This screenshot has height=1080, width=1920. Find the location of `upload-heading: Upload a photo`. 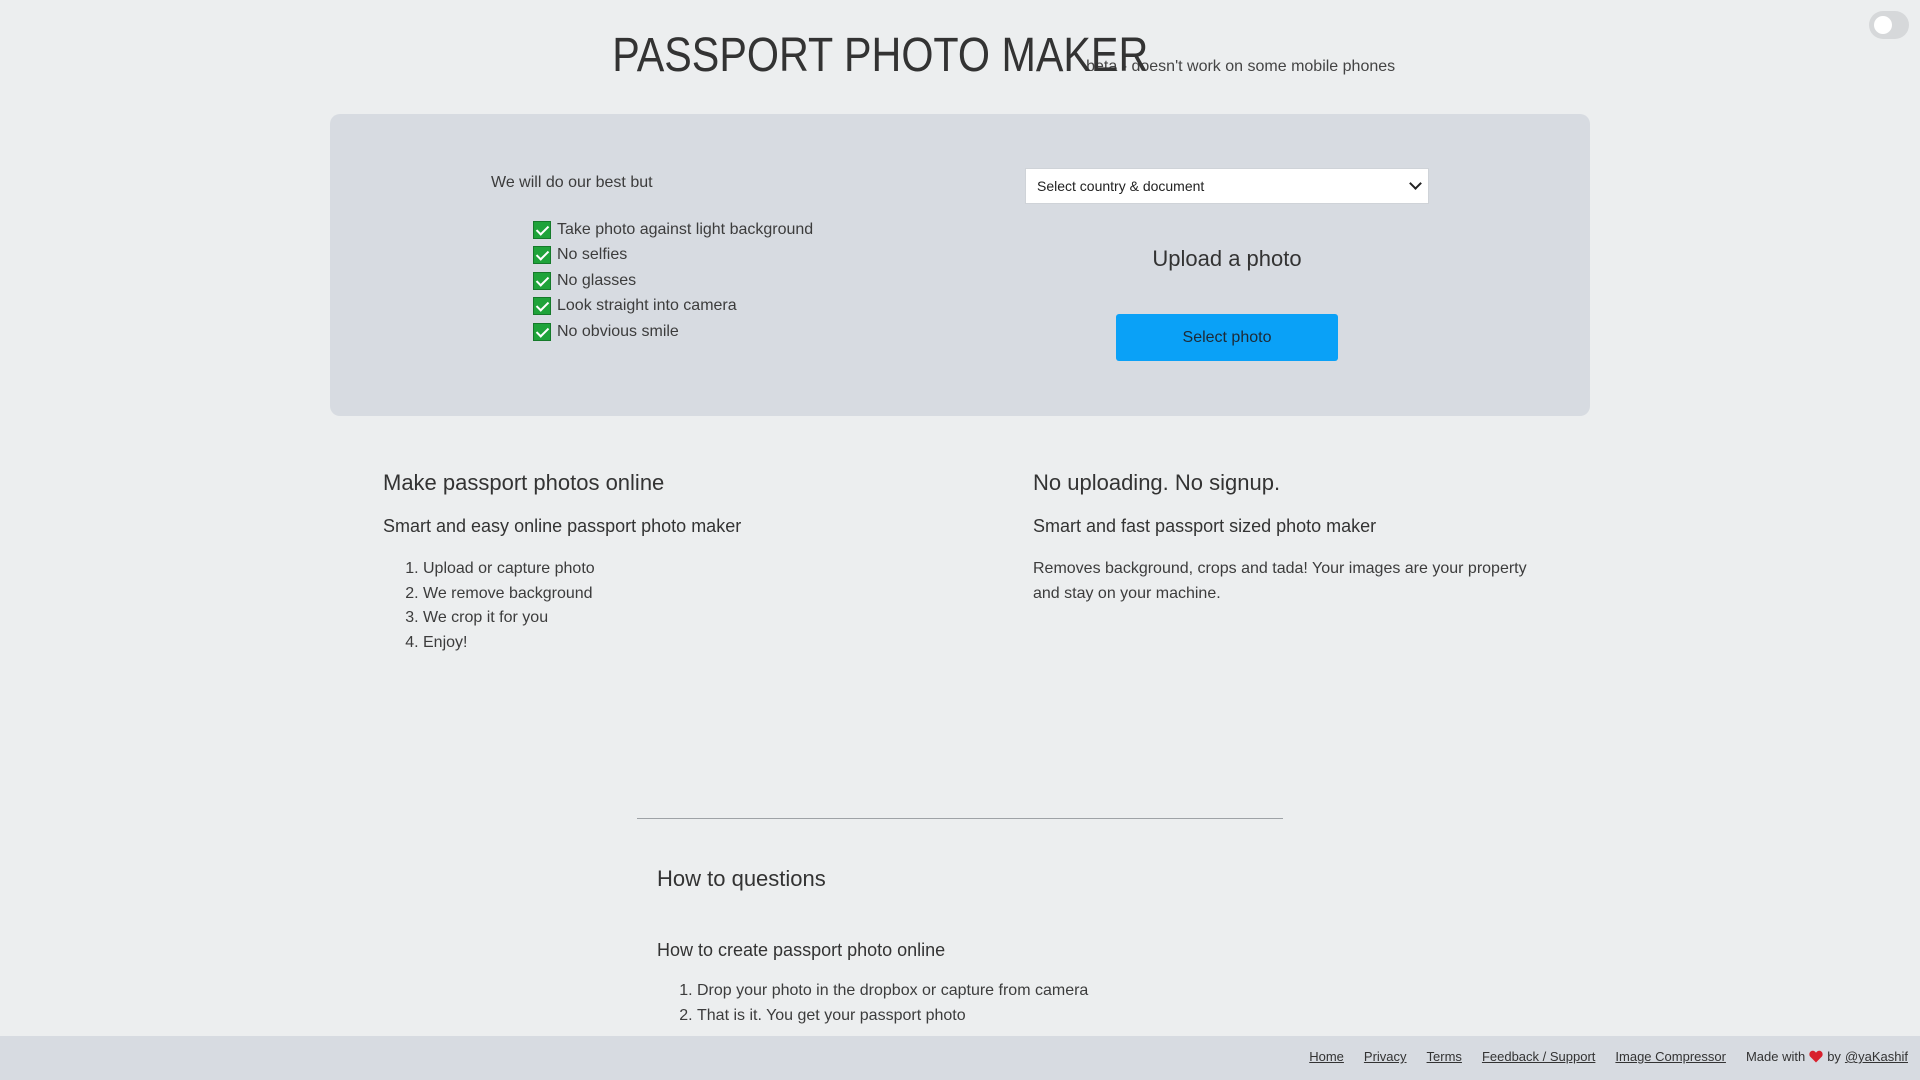

upload-heading: Upload a photo is located at coordinates (1227, 258).